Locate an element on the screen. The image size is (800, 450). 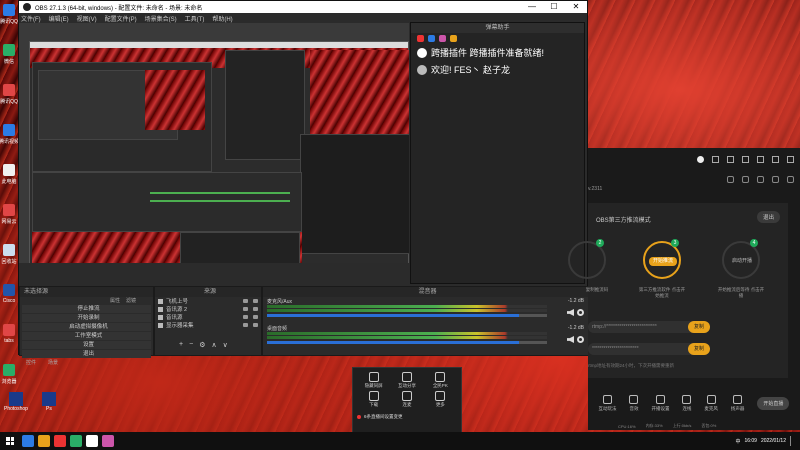
show-desktop-button is located at coordinates (793, 441).